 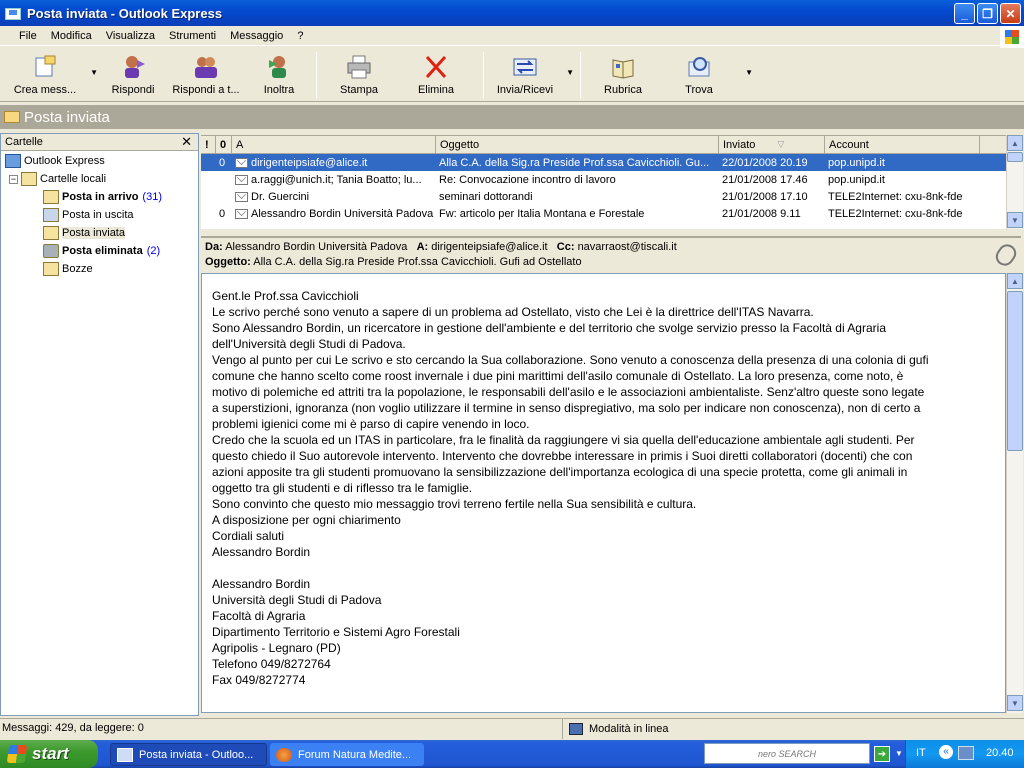 I want to click on close-button: ✕, so click(x=1010, y=13).